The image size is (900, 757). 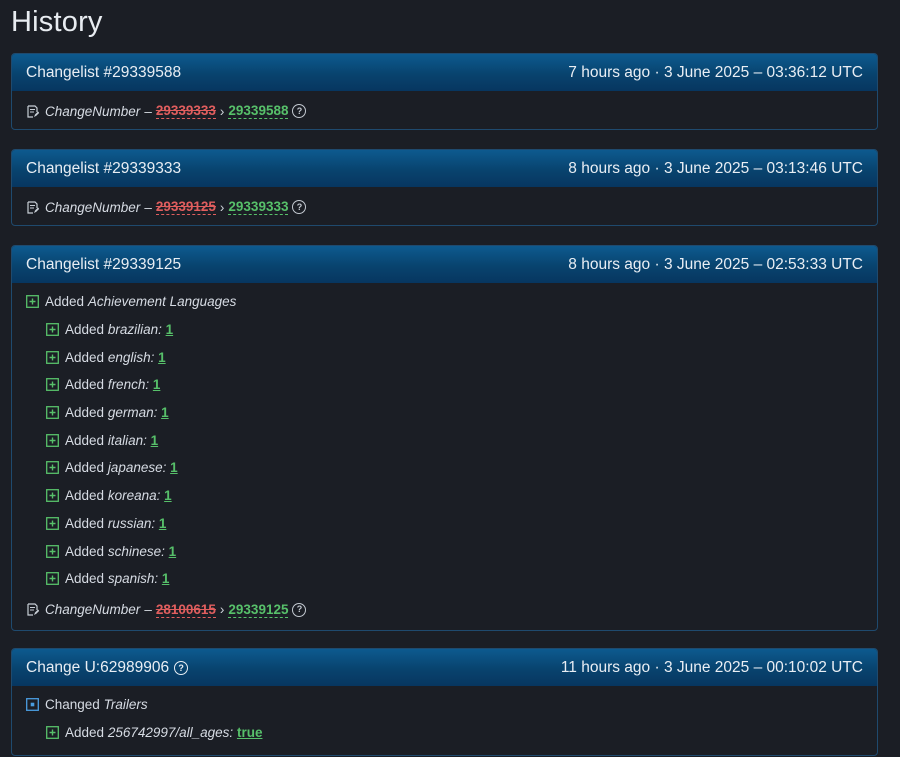 What do you see at coordinates (57, 22) in the screenshot?
I see `page-title: History` at bounding box center [57, 22].